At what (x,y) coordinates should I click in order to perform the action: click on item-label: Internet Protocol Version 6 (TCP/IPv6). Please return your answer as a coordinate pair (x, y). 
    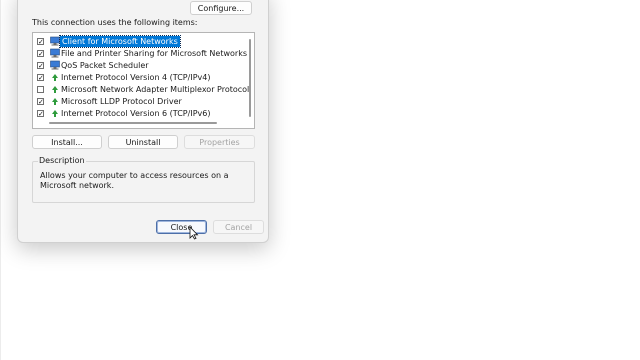
    Looking at the image, I should click on (136, 113).